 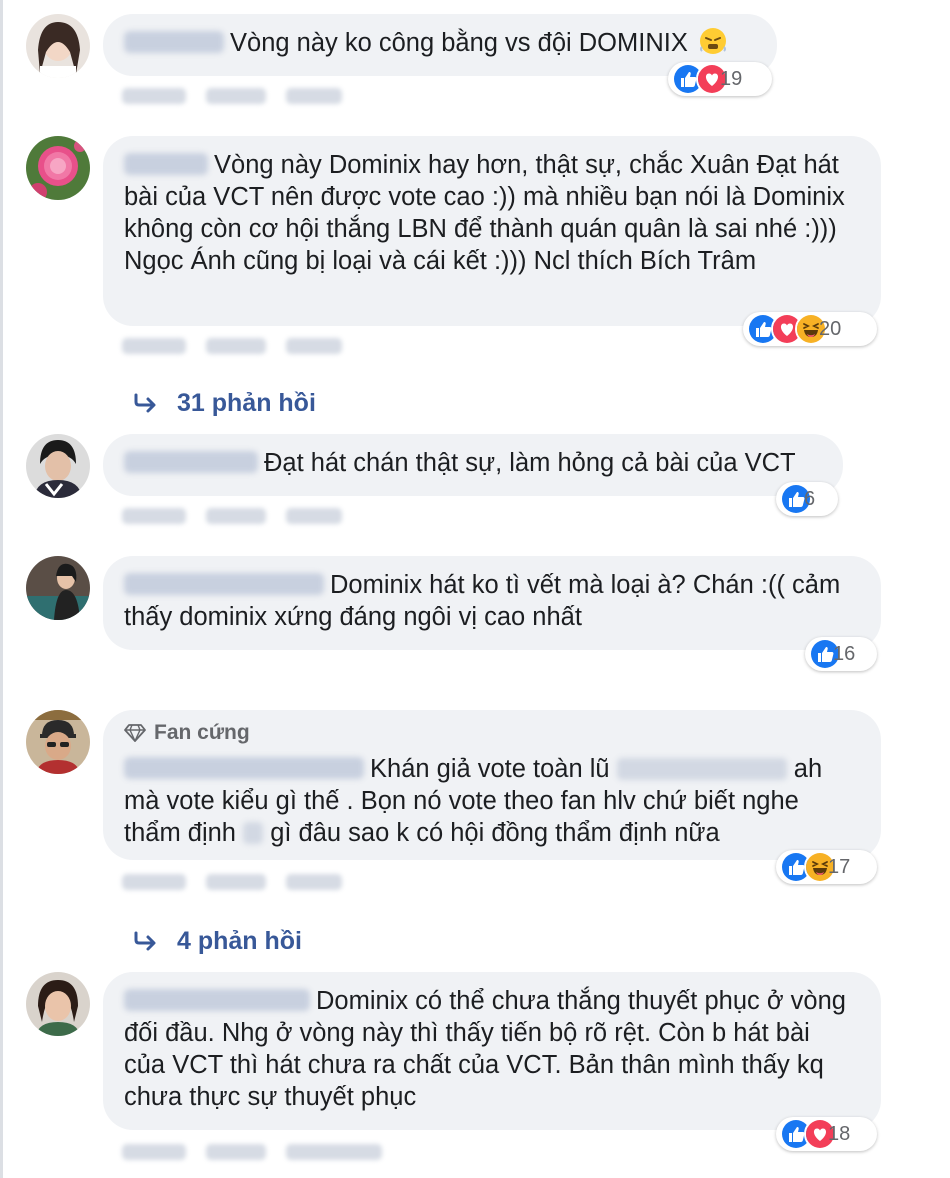 I want to click on reaction-summary: 19, so click(x=720, y=79).